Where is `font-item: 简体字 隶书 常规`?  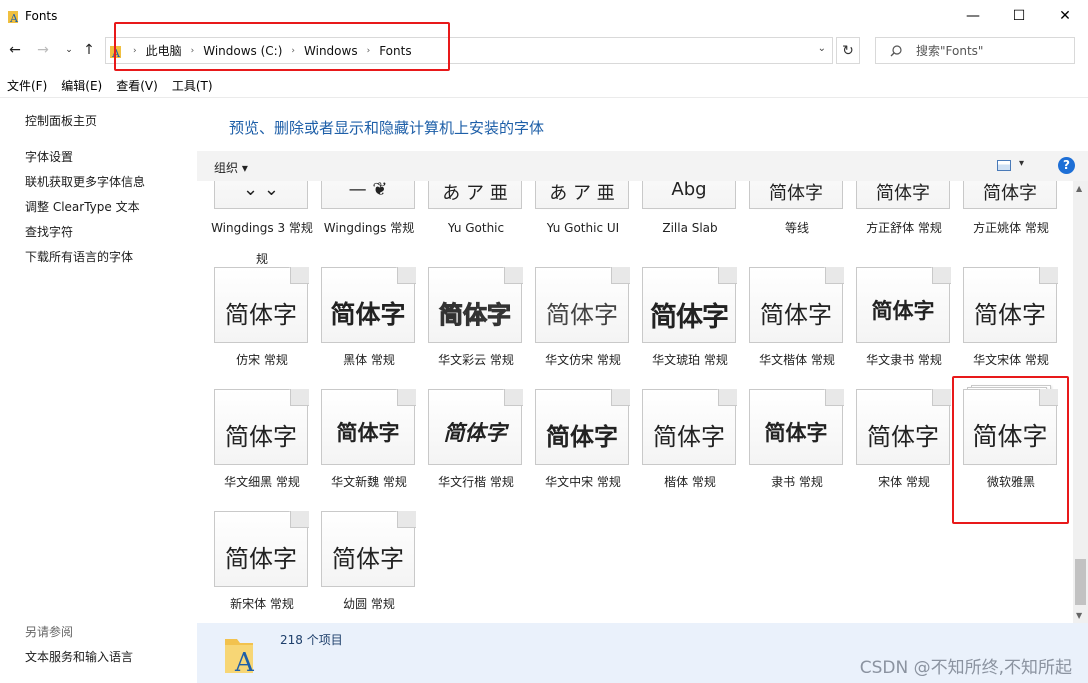 font-item: 简体字 隶书 常规 is located at coordinates (788, 449).